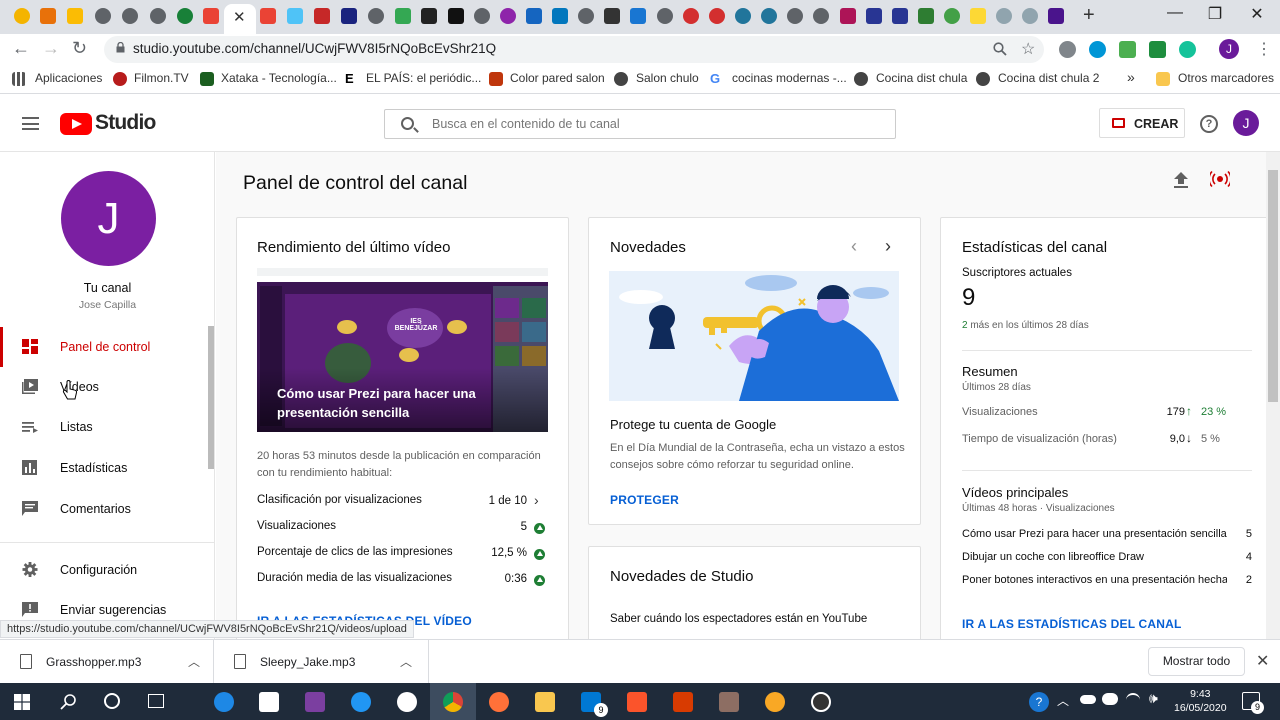 The width and height of the screenshot is (1280, 720). What do you see at coordinates (1153, 698) in the screenshot?
I see `volume-icon: 🕪` at bounding box center [1153, 698].